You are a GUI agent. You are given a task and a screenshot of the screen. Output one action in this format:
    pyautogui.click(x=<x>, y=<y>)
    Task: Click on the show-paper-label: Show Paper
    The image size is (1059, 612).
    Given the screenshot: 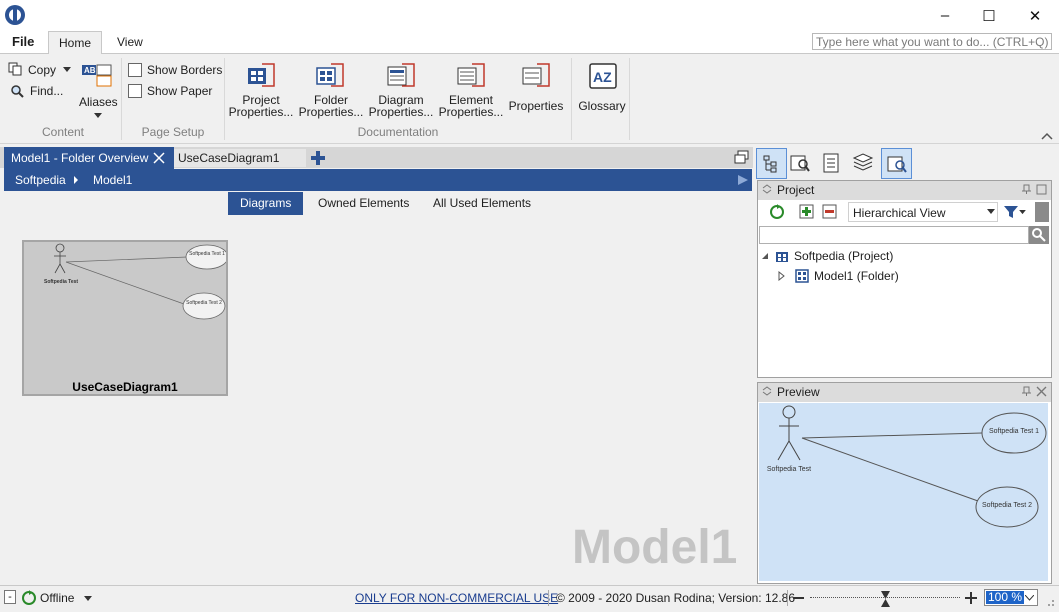 What is the action you would take?
    pyautogui.click(x=180, y=91)
    